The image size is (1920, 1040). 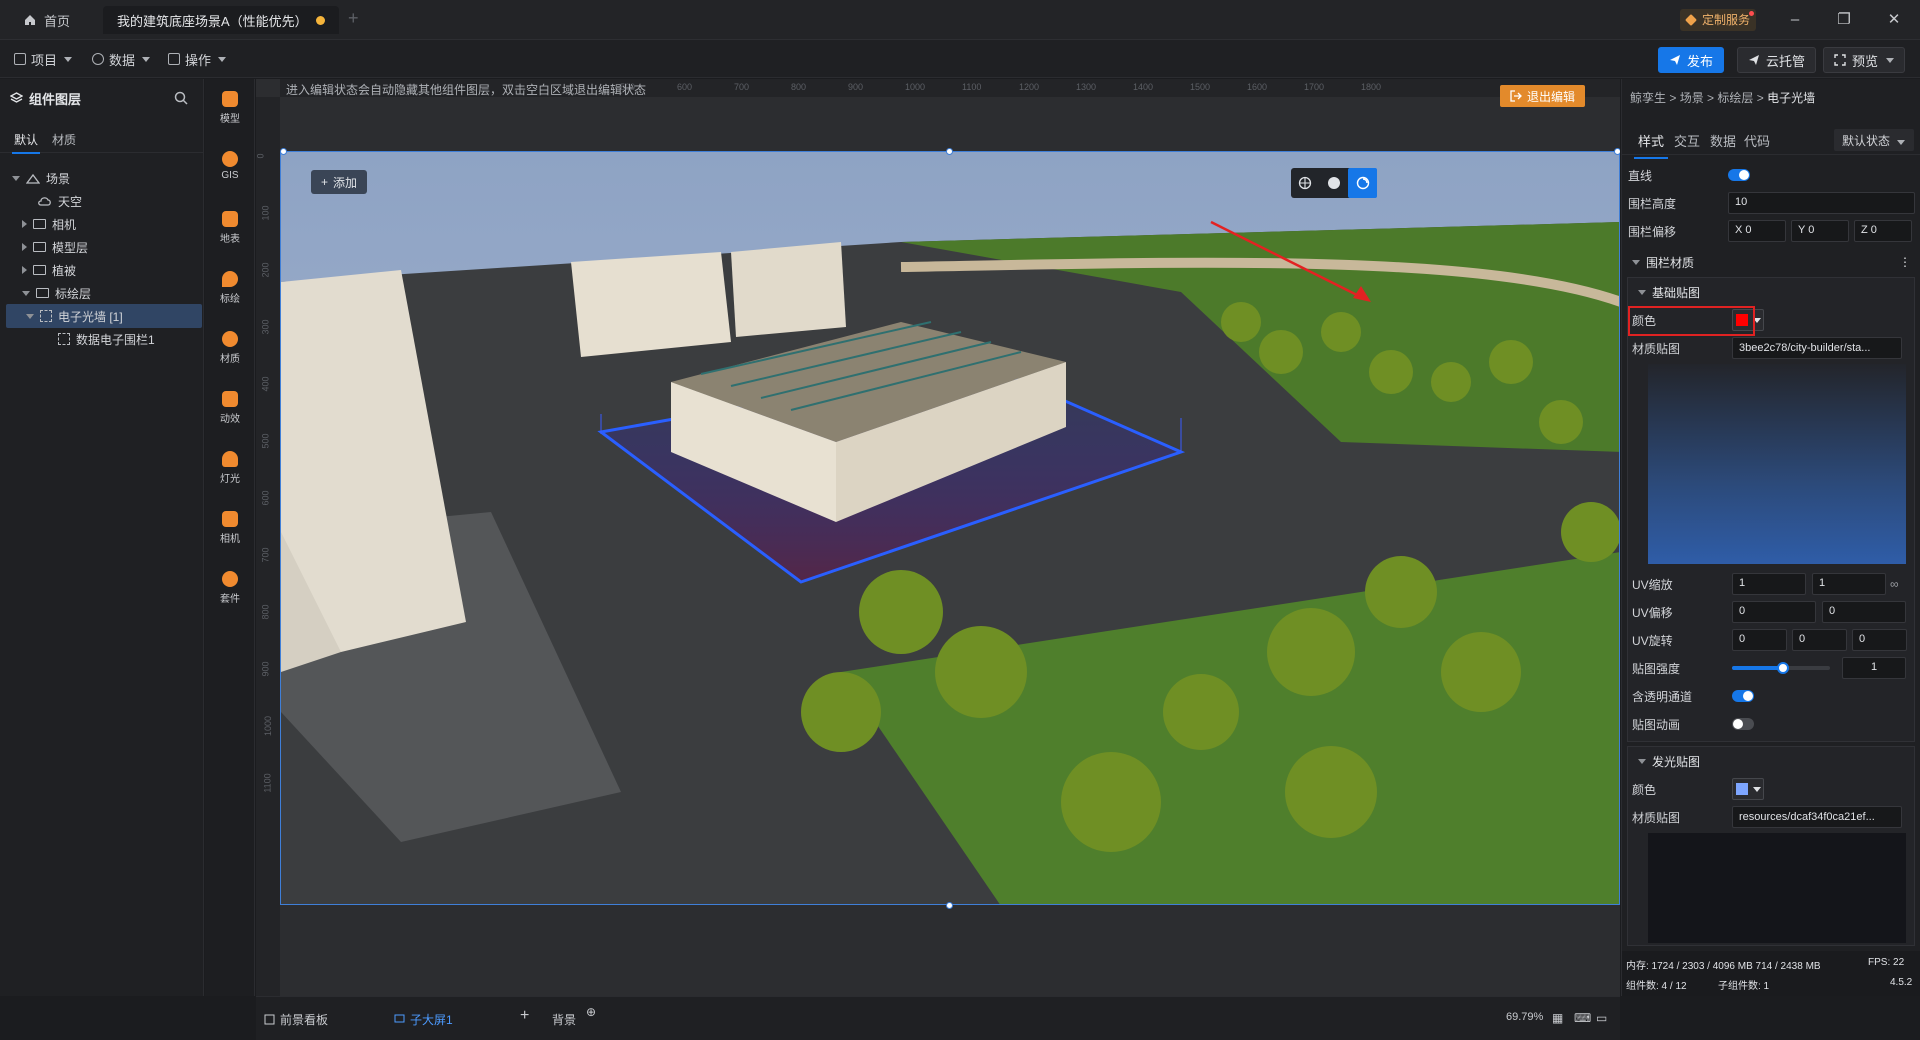 What do you see at coordinates (1692, 98) in the screenshot?
I see `breadcrumb-item: 场景` at bounding box center [1692, 98].